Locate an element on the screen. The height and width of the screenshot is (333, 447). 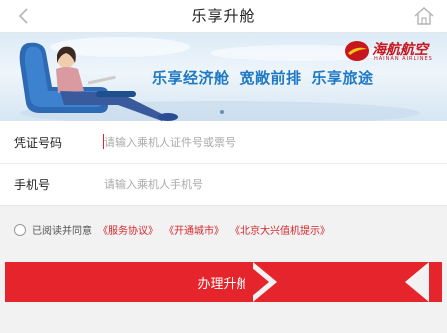
open-cities-link: 《开通城市》 is located at coordinates (194, 229).